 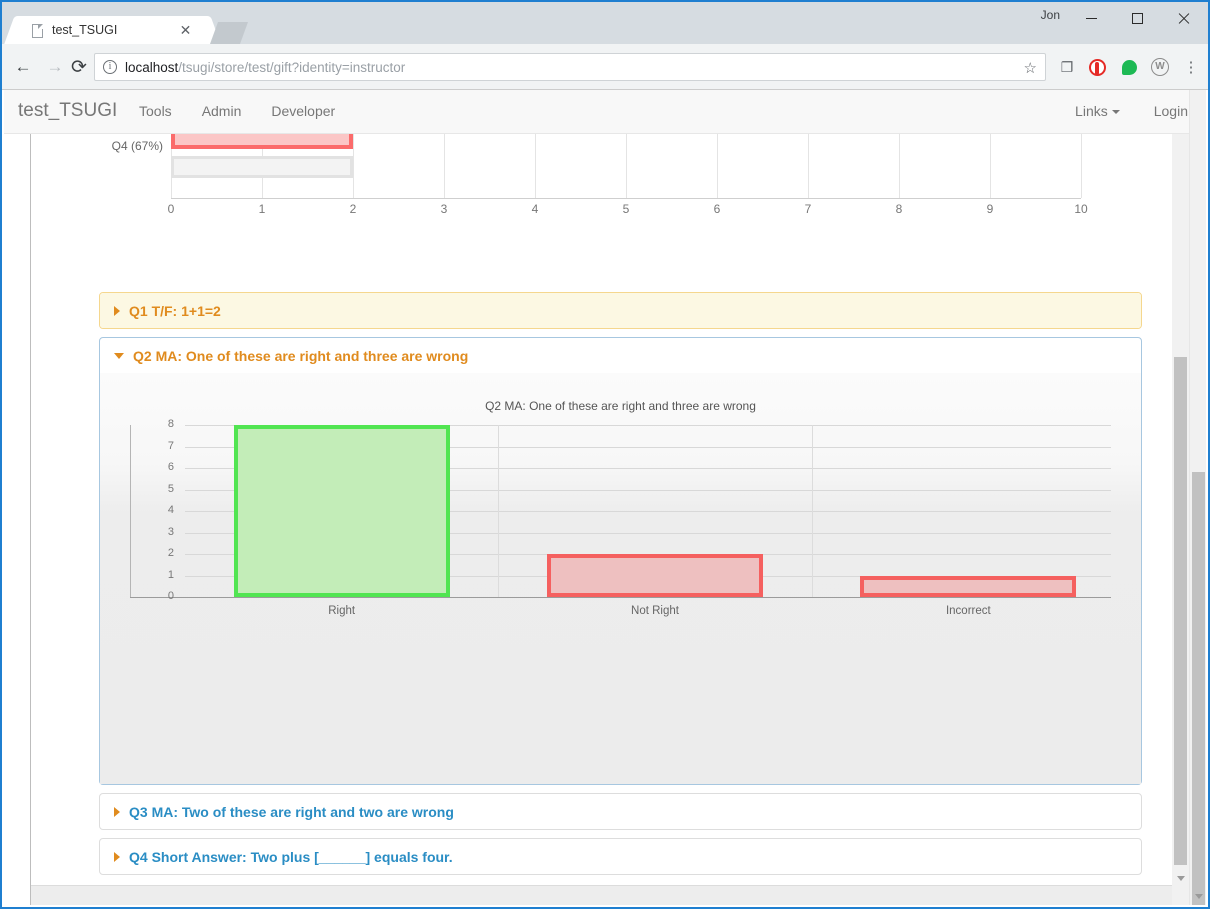 I want to click on x-tick-label: 6, so click(x=717, y=209).